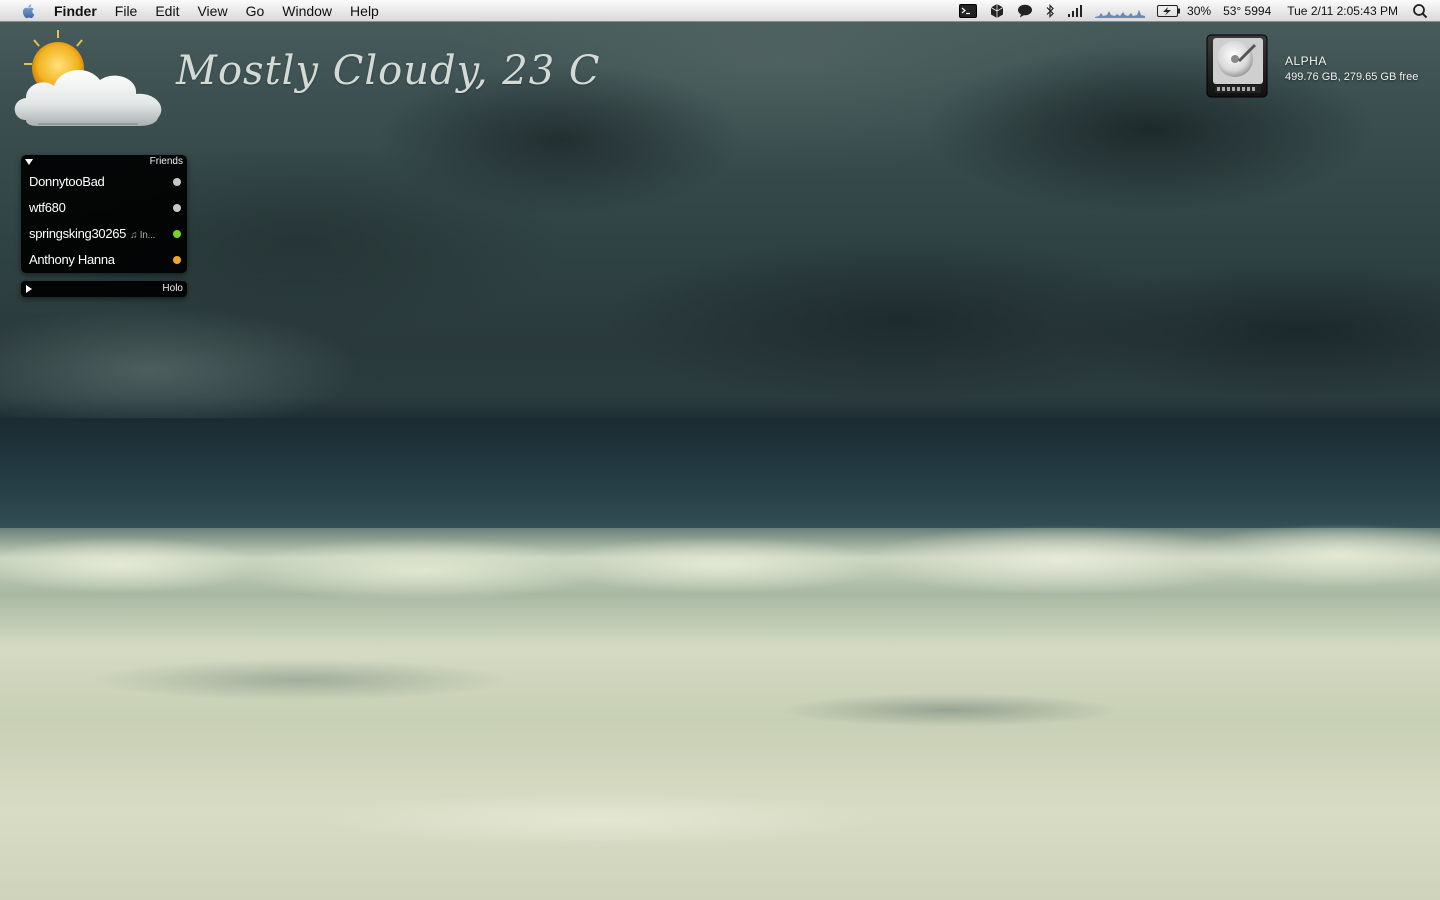  Describe the element at coordinates (1169, 11) in the screenshot. I see `battery-charging-icon` at that location.